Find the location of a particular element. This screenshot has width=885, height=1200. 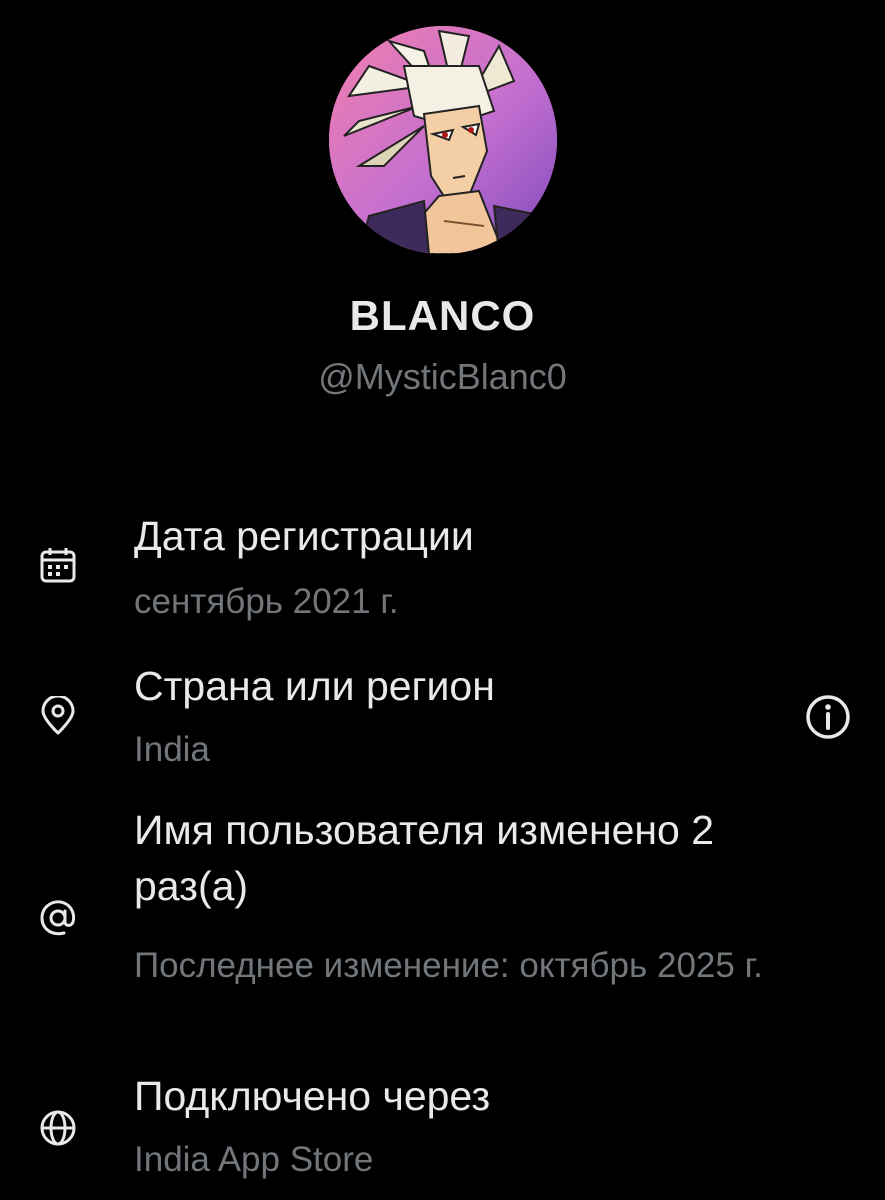

profile-display-name: BLANCO is located at coordinates (442, 315).